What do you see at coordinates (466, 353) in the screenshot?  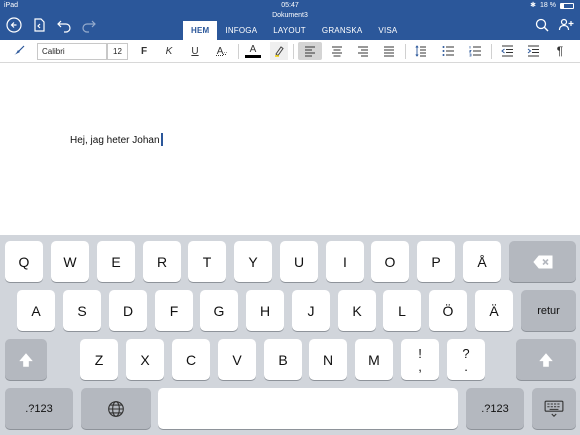 I see `key-top-char: ?` at bounding box center [466, 353].